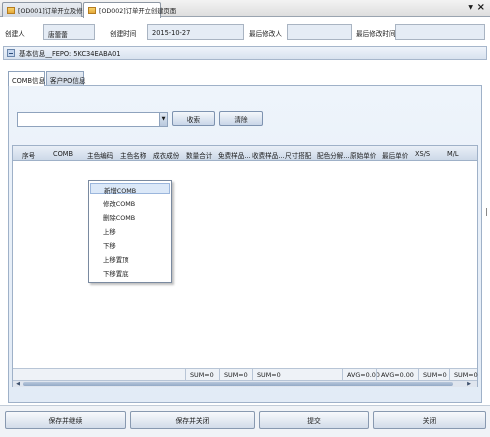  What do you see at coordinates (163, 119) in the screenshot?
I see `chevron-down-icon: ▼` at bounding box center [163, 119].